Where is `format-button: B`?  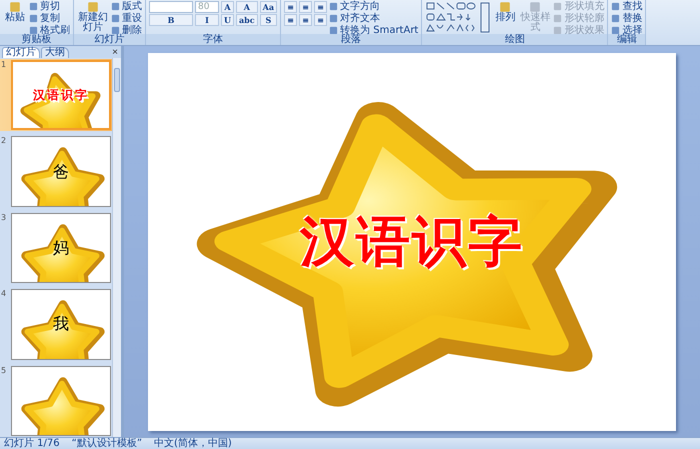 format-button: B is located at coordinates (171, 20).